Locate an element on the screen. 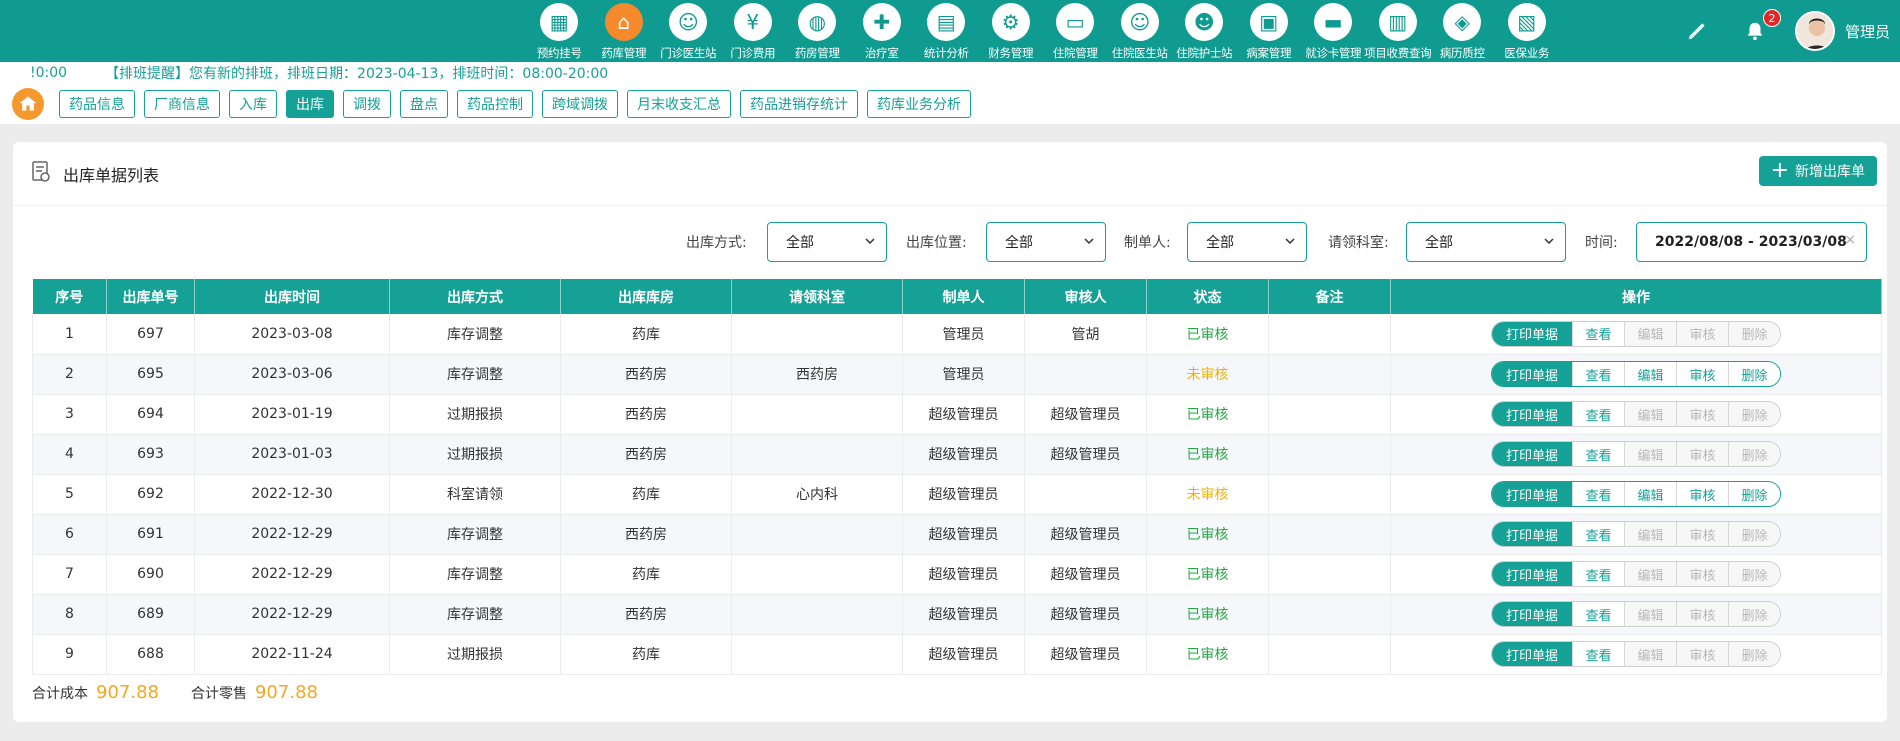 Image resolution: width=1900 pixels, height=741 pixels. nav-item-0: ▦ 预约挂号 is located at coordinates (559, 31).